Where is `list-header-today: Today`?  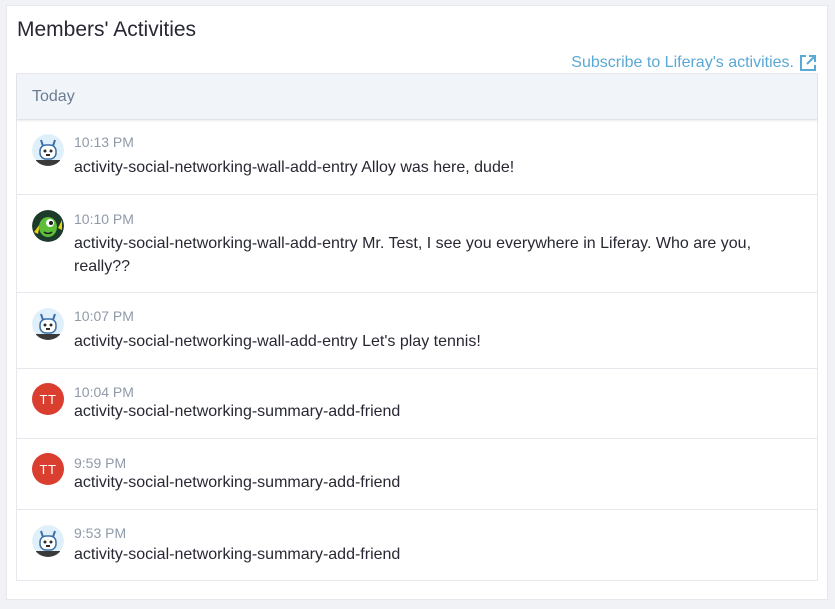
list-header-today: Today is located at coordinates (417, 97).